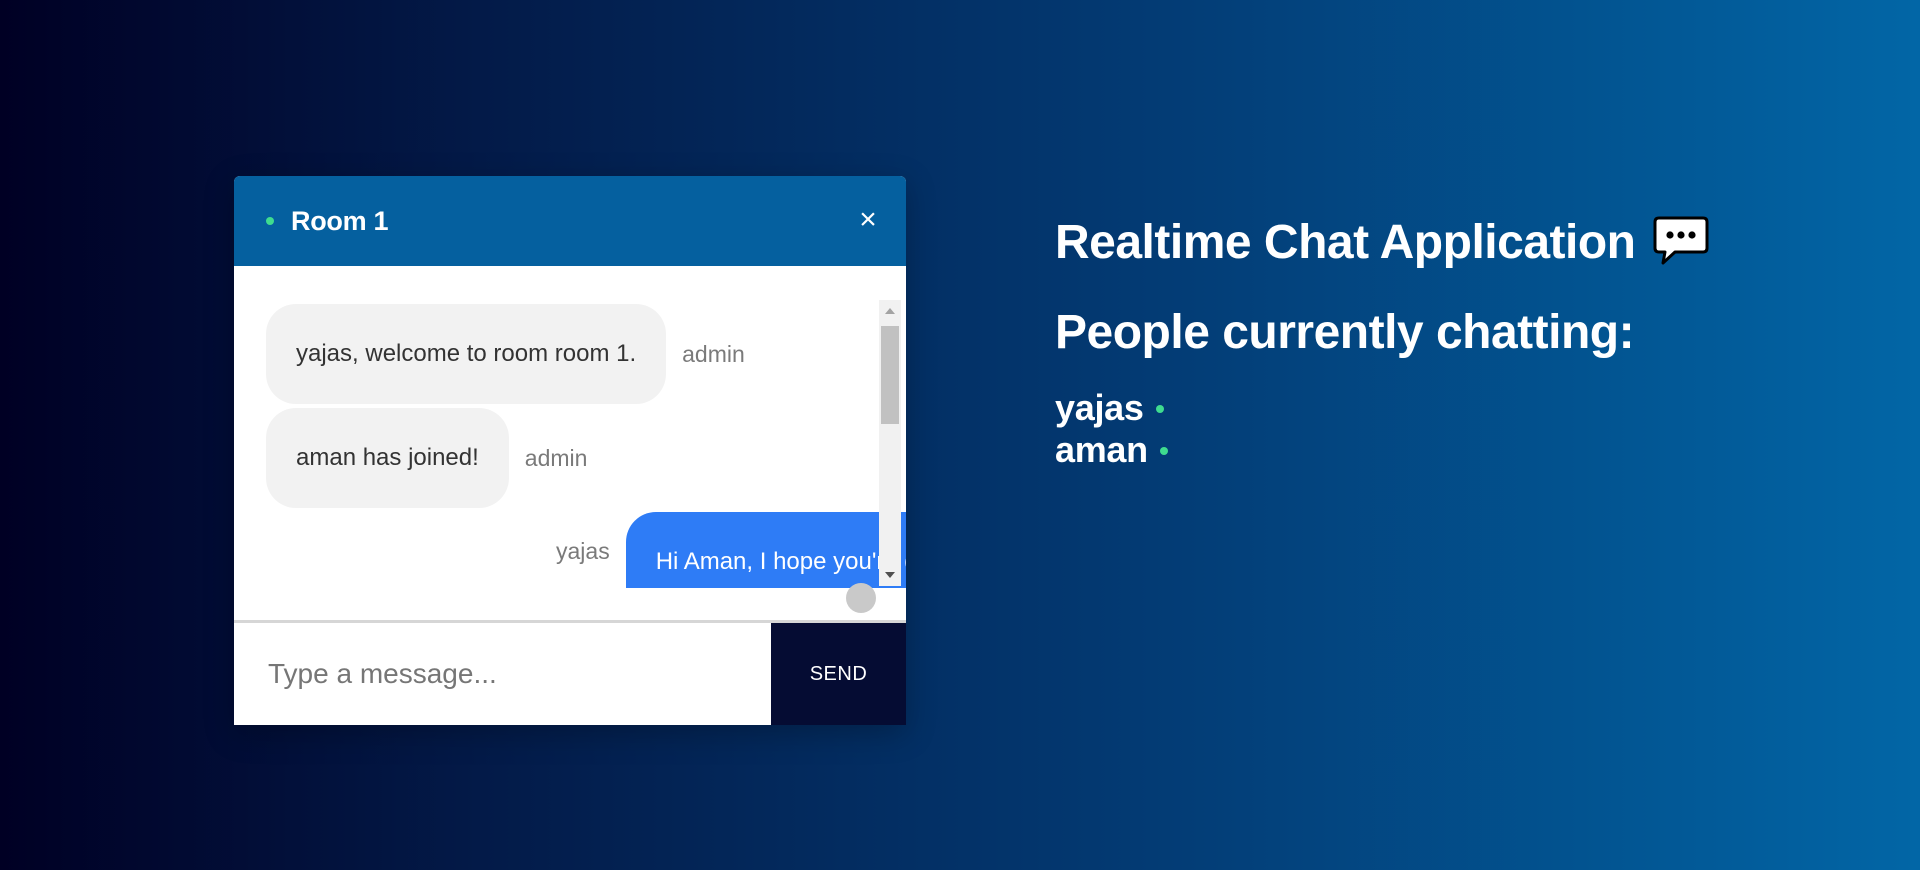 Image resolution: width=1920 pixels, height=870 pixels. I want to click on scroll-down-icon, so click(890, 575).